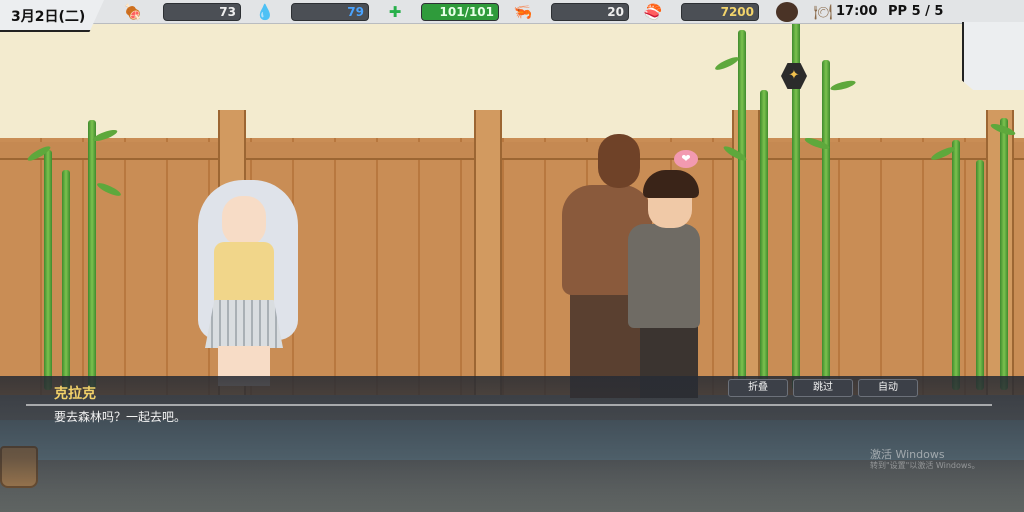 The width and height of the screenshot is (1024, 512). I want to click on boy-shirt, so click(664, 276).